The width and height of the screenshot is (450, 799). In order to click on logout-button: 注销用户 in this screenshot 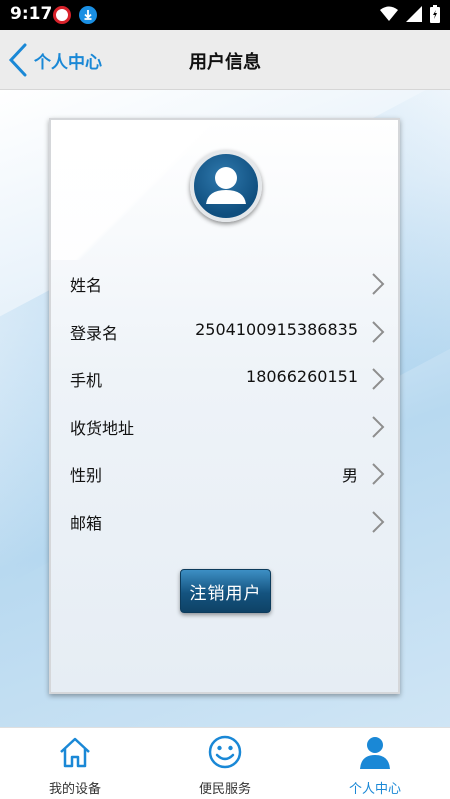, I will do `click(225, 591)`.